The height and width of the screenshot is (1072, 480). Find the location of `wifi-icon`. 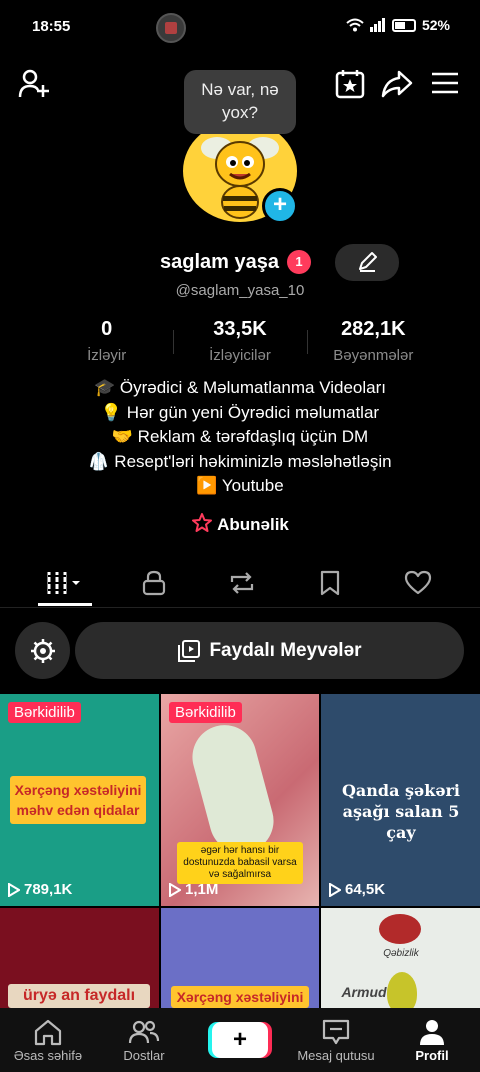

wifi-icon is located at coordinates (355, 25).